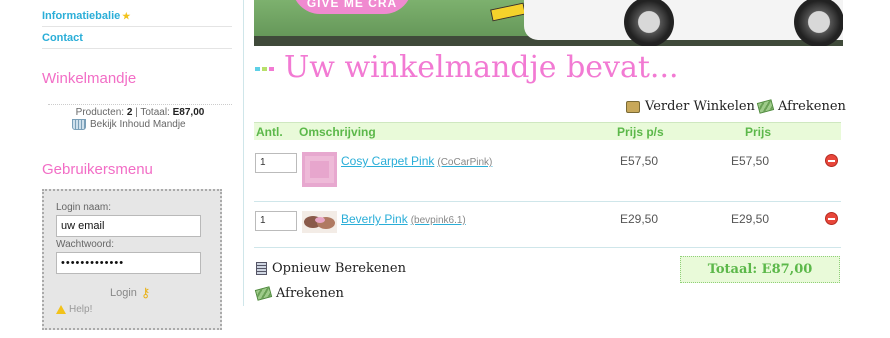 The width and height of the screenshot is (890, 338). Describe the element at coordinates (758, 132) in the screenshot. I see `column-header-price: Prijs` at that location.